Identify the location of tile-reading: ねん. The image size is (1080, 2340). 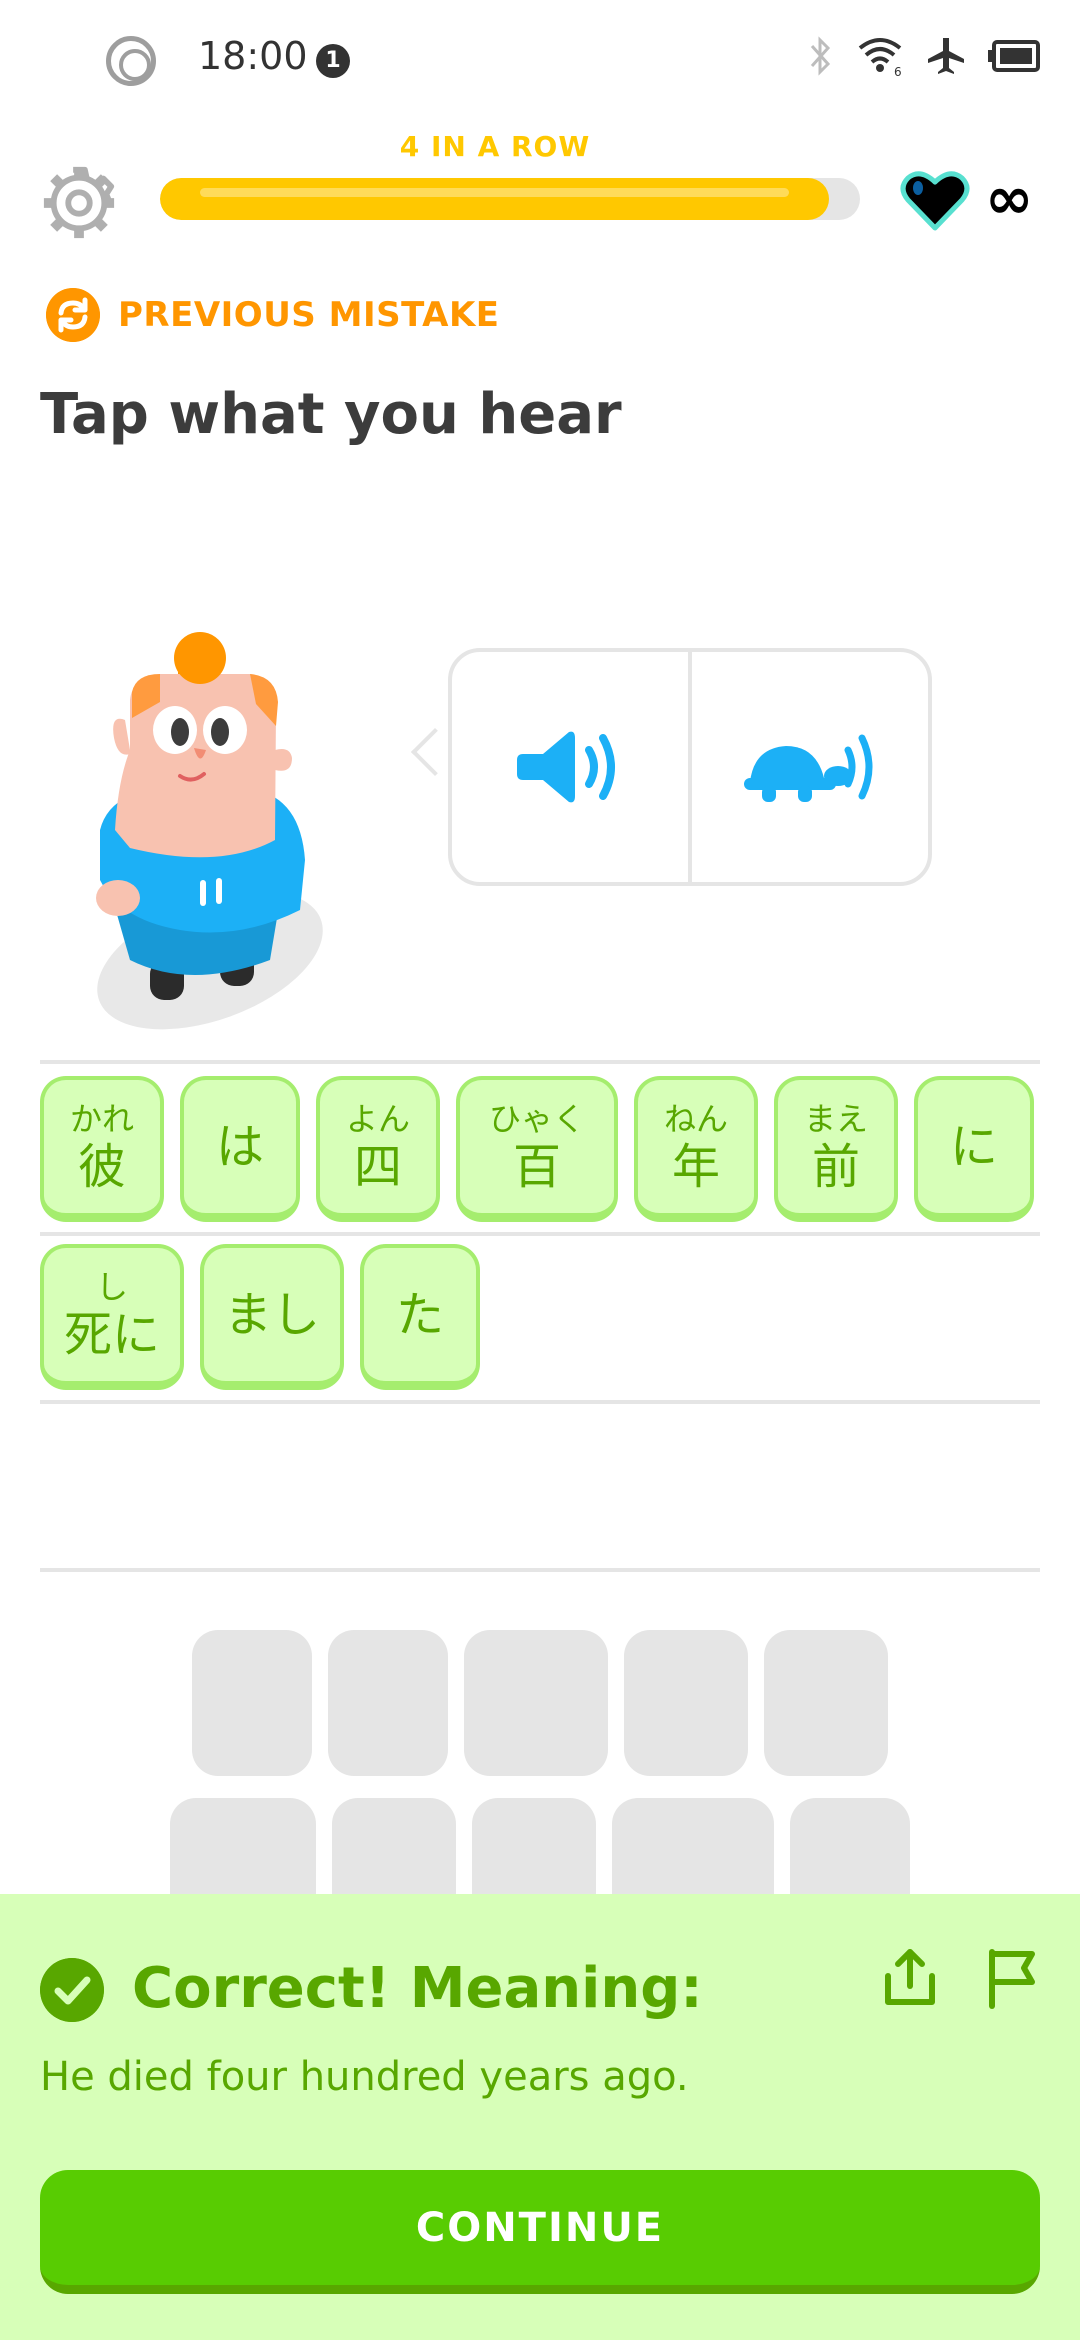
(695, 1118).